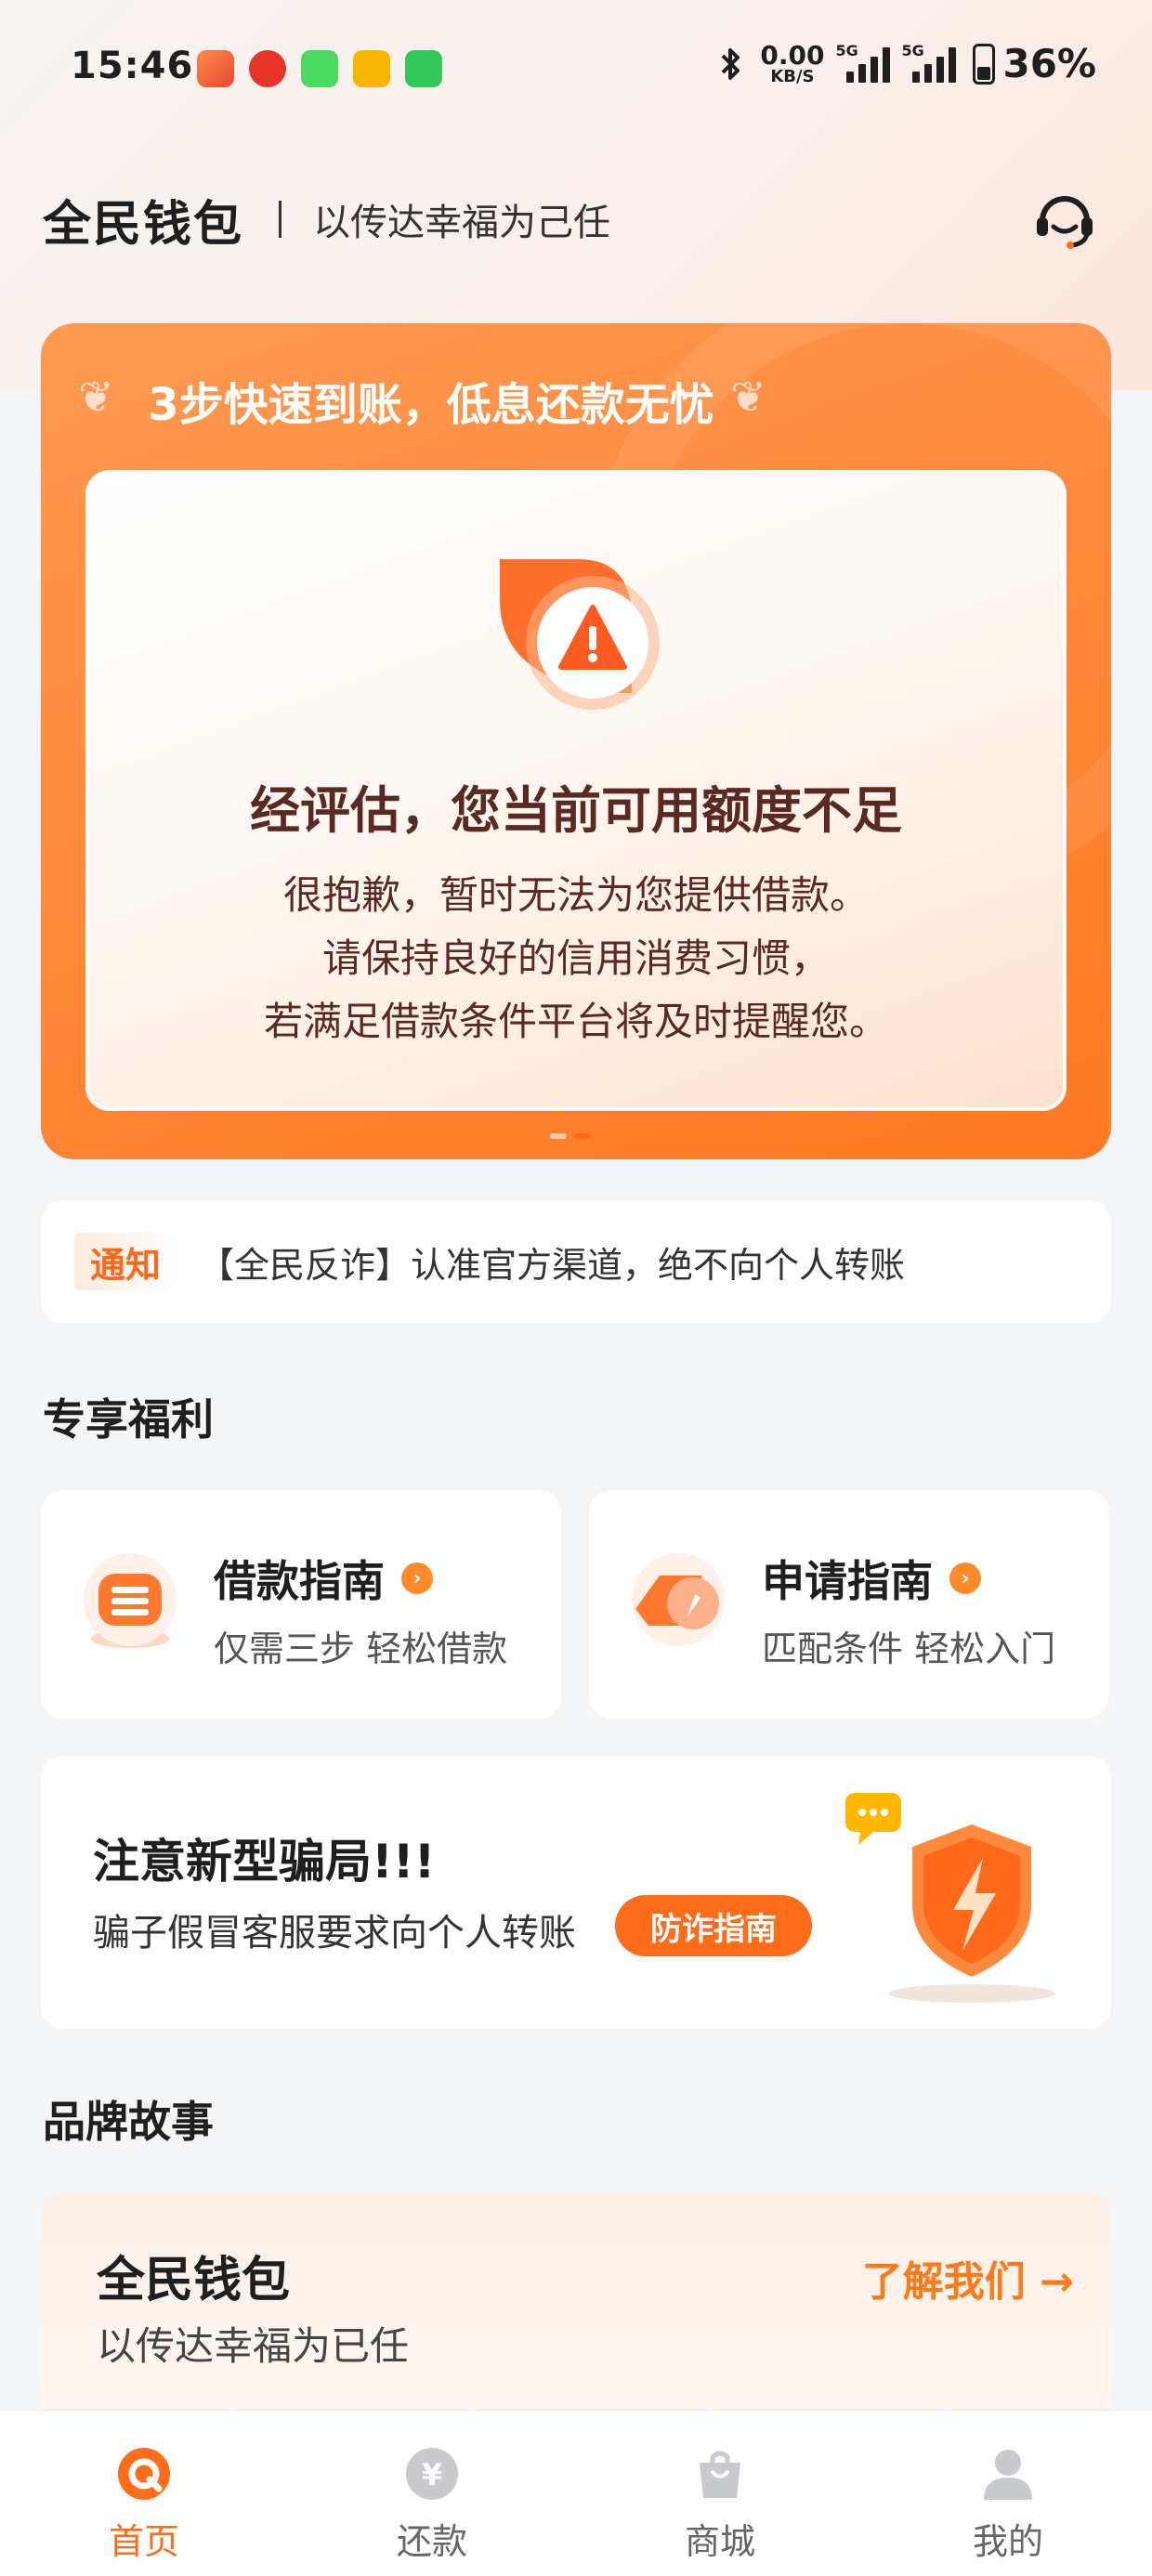 The image size is (1152, 2576). I want to click on notice-text: 【全民反诈】认准官方渠道，绝不向个人转账, so click(552, 1265).